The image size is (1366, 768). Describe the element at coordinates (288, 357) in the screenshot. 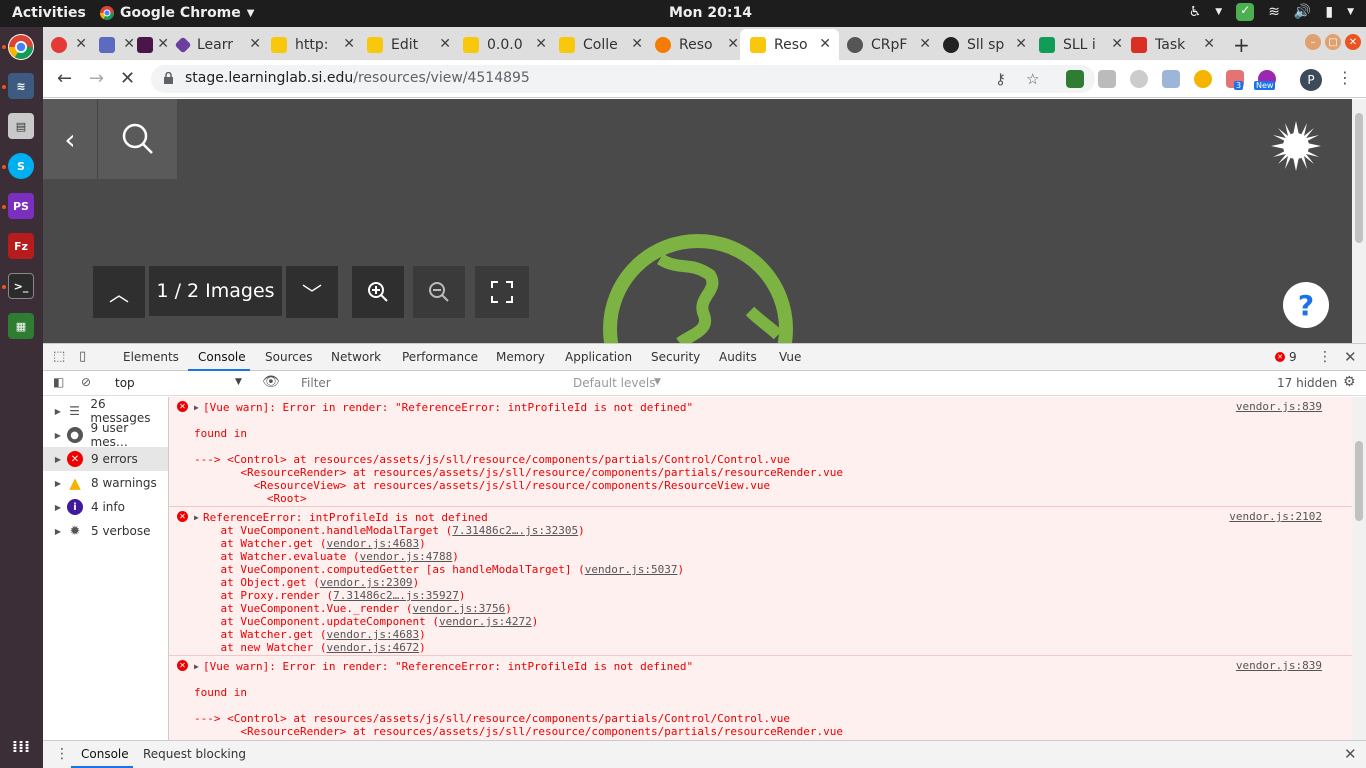

I see `tab-sources: Sources` at that location.